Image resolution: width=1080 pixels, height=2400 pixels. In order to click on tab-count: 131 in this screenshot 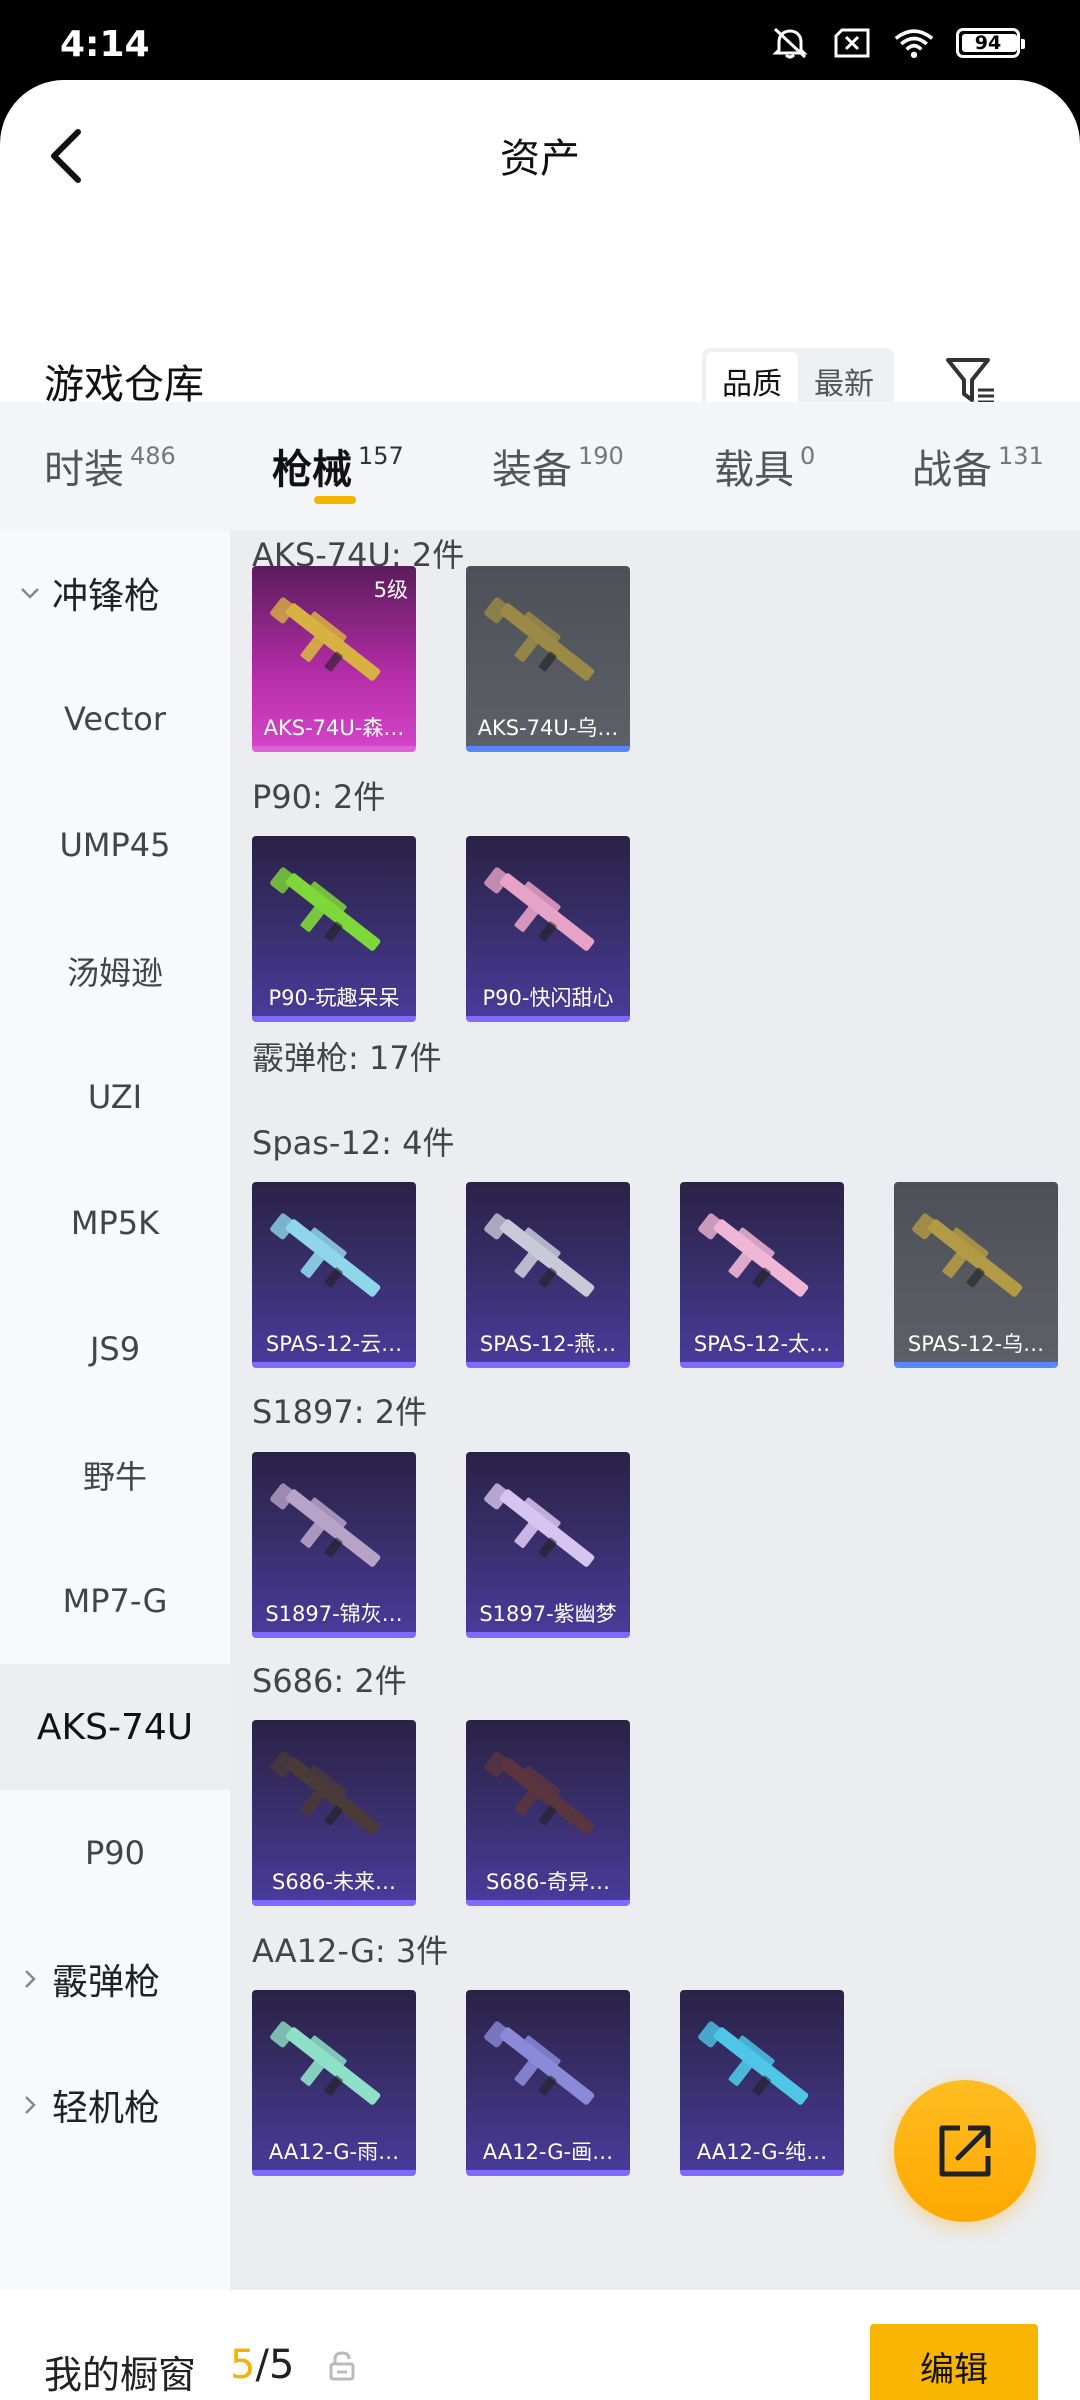, I will do `click(1021, 456)`.